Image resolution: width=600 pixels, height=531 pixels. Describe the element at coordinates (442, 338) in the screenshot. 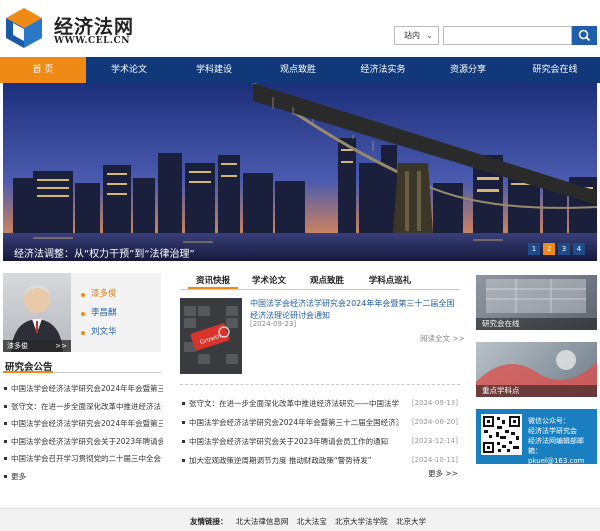

I see `read-more-link: 阅读全文 >>` at that location.